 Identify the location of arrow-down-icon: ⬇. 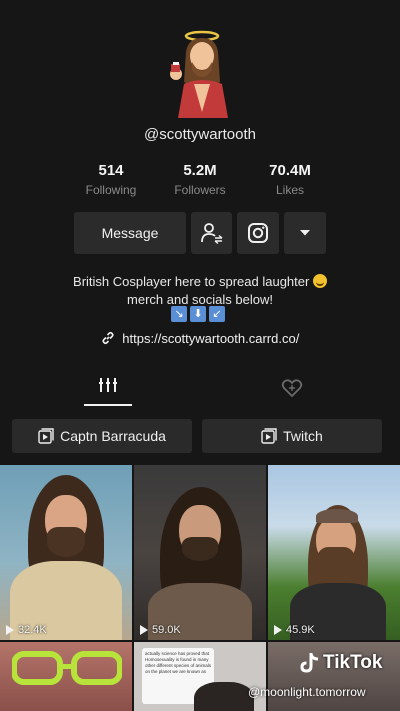
(198, 314).